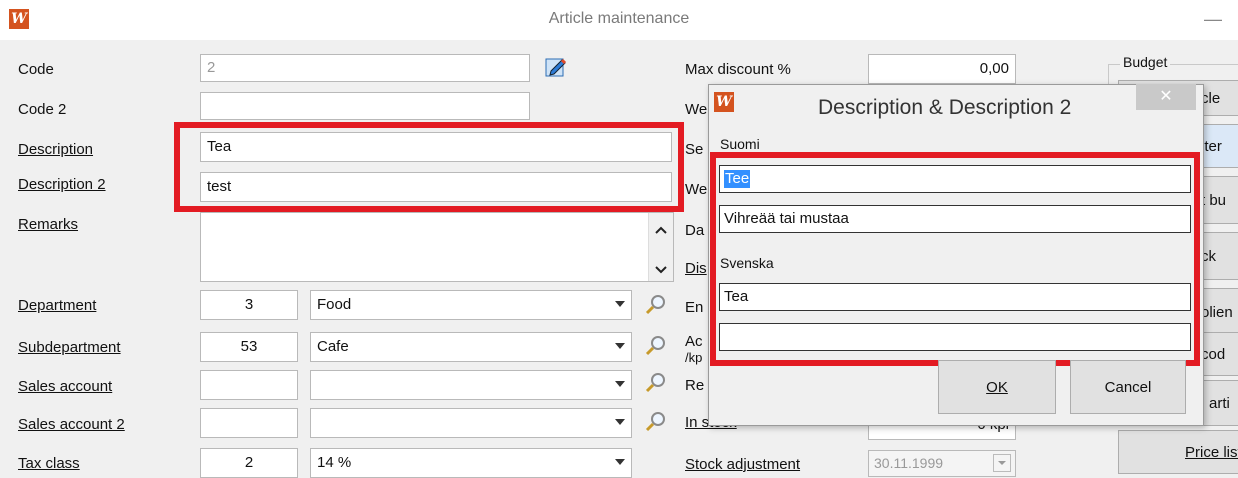 This screenshot has height=478, width=1238. Describe the element at coordinates (942, 69) in the screenshot. I see `max-discount-field: 0,00` at that location.